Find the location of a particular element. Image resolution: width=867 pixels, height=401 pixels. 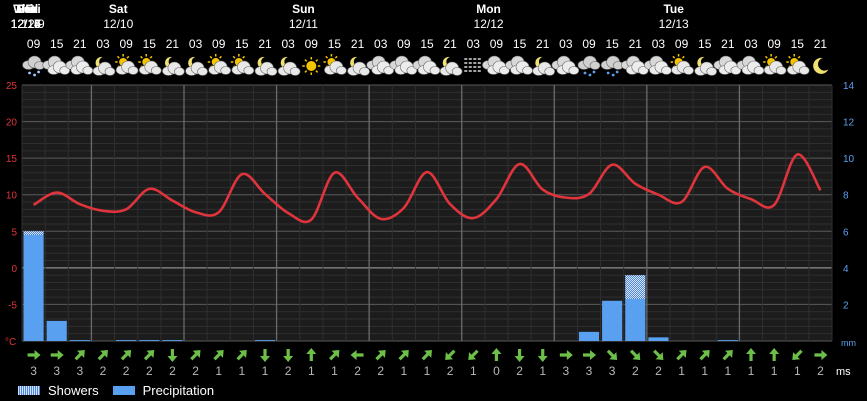

legend-precipitation-swatch is located at coordinates (123, 390).